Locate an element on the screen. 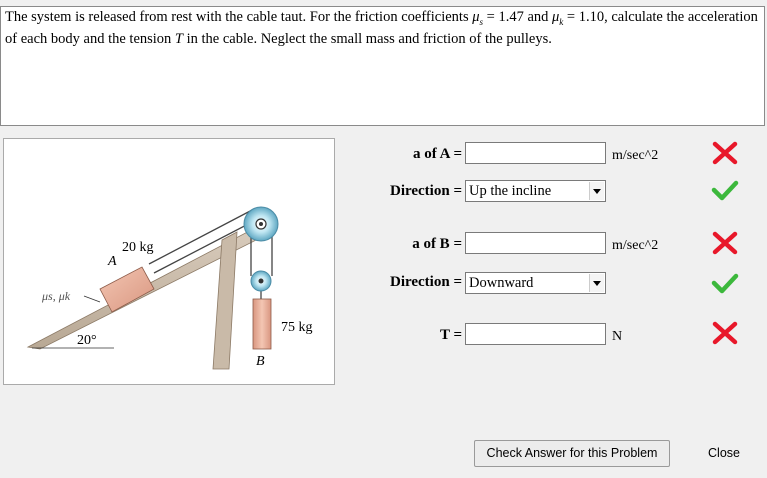 The image size is (767, 478). check-answer-button: Check Answer for this Problem is located at coordinates (572, 453).